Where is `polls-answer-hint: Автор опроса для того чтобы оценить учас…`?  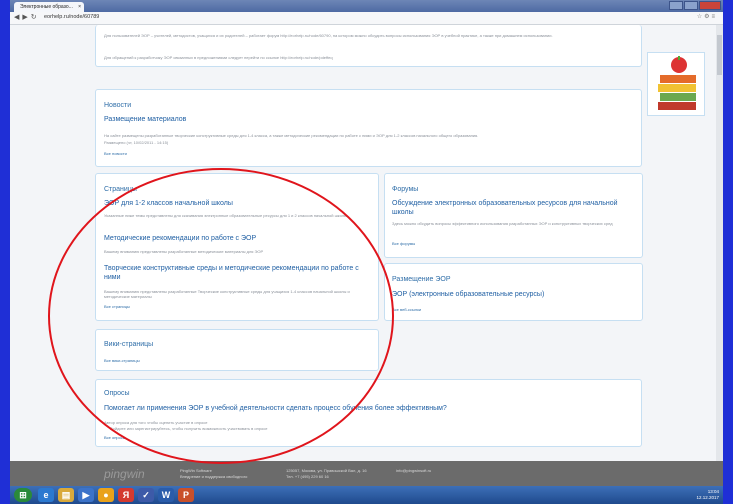 polls-answer-hint: Автор опроса для того чтобы оценить учас… is located at coordinates (156, 422).